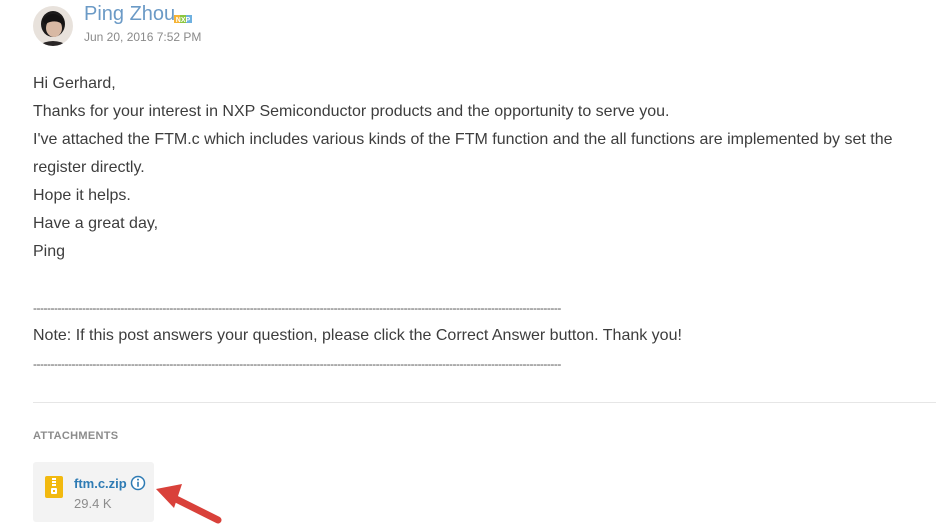 The width and height of the screenshot is (936, 530). I want to click on nxp-badge-icon: NXP, so click(183, 17).